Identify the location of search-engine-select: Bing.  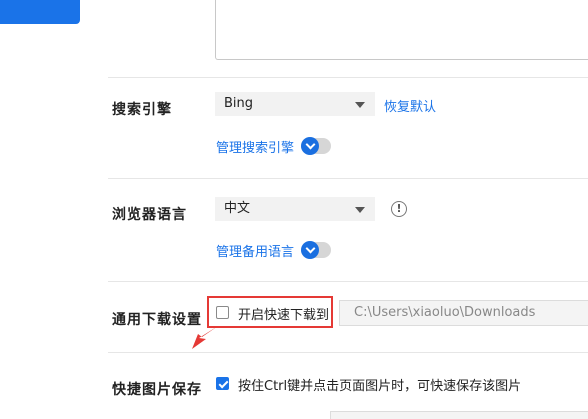
(295, 104).